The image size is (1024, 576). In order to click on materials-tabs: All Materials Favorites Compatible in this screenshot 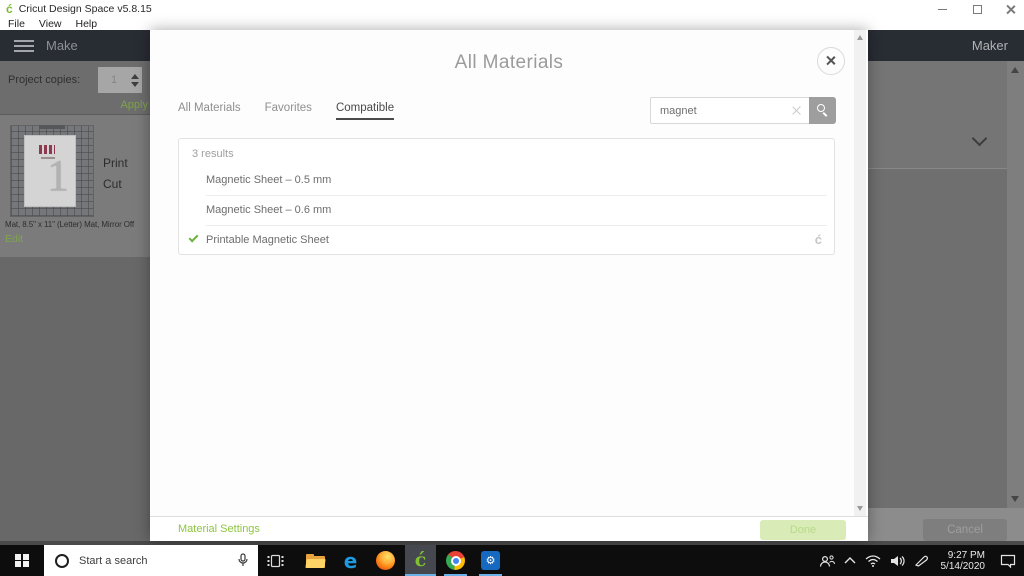, I will do `click(286, 111)`.